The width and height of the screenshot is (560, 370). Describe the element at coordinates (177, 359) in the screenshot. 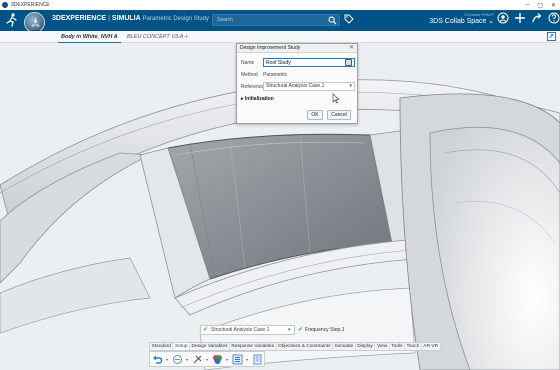

I see `variable-icon` at that location.